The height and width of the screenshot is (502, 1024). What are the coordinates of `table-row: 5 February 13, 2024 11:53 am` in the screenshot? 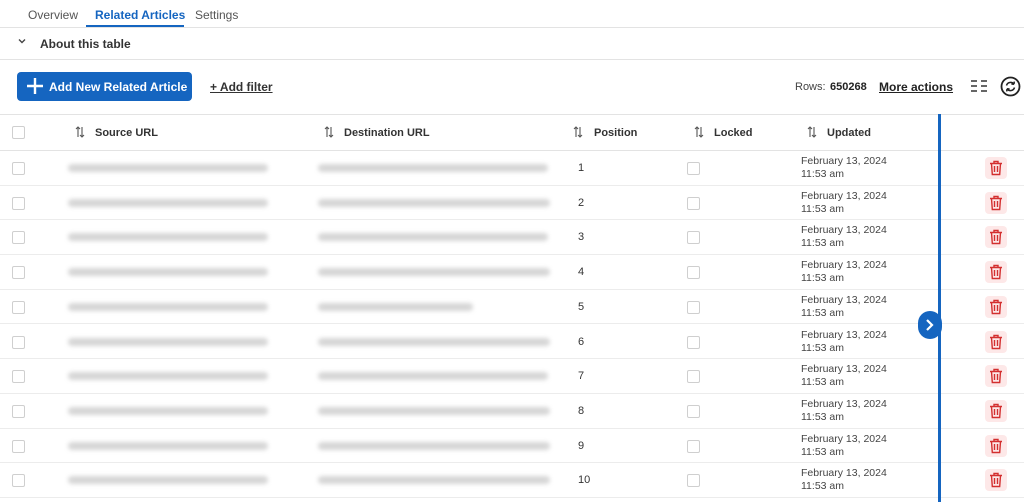 It's located at (512, 307).